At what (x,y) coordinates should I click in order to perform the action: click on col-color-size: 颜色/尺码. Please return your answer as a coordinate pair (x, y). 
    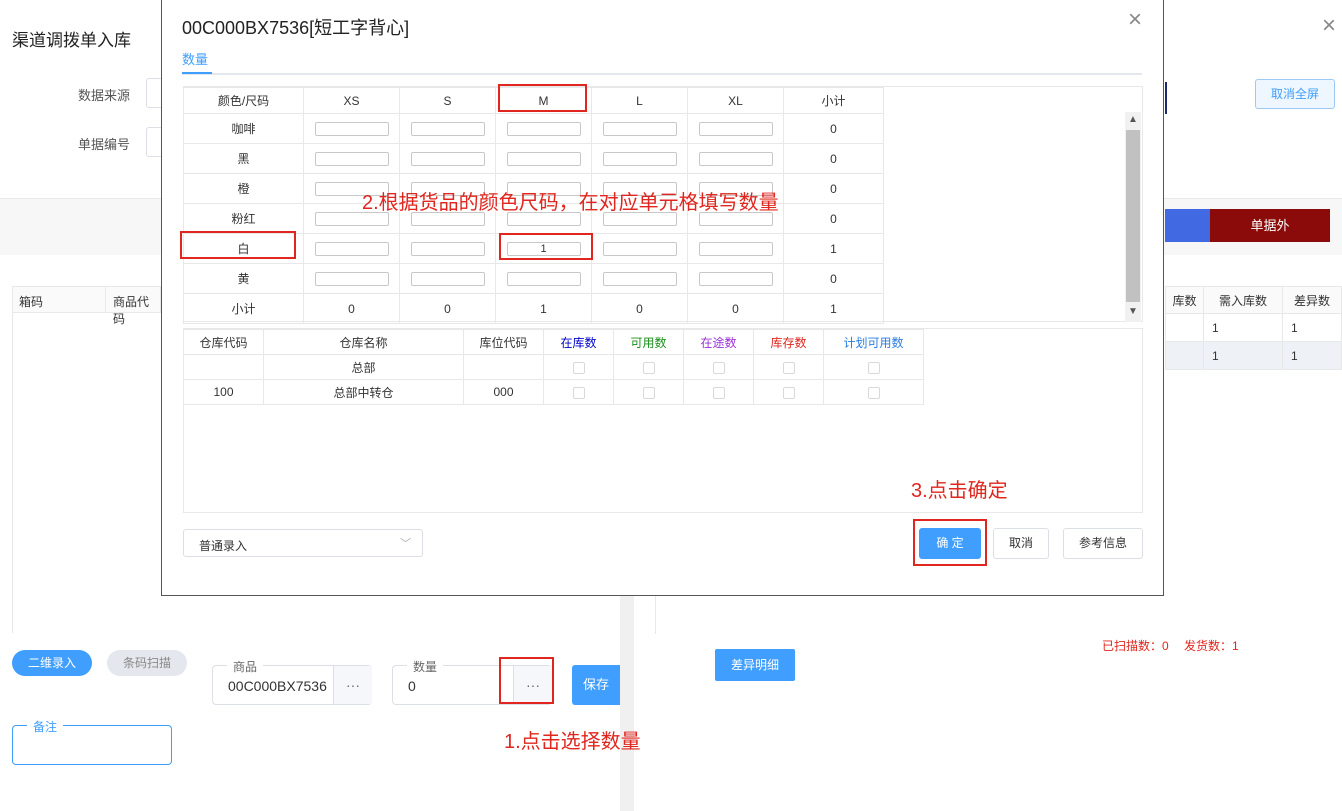
    Looking at the image, I should click on (243, 100).